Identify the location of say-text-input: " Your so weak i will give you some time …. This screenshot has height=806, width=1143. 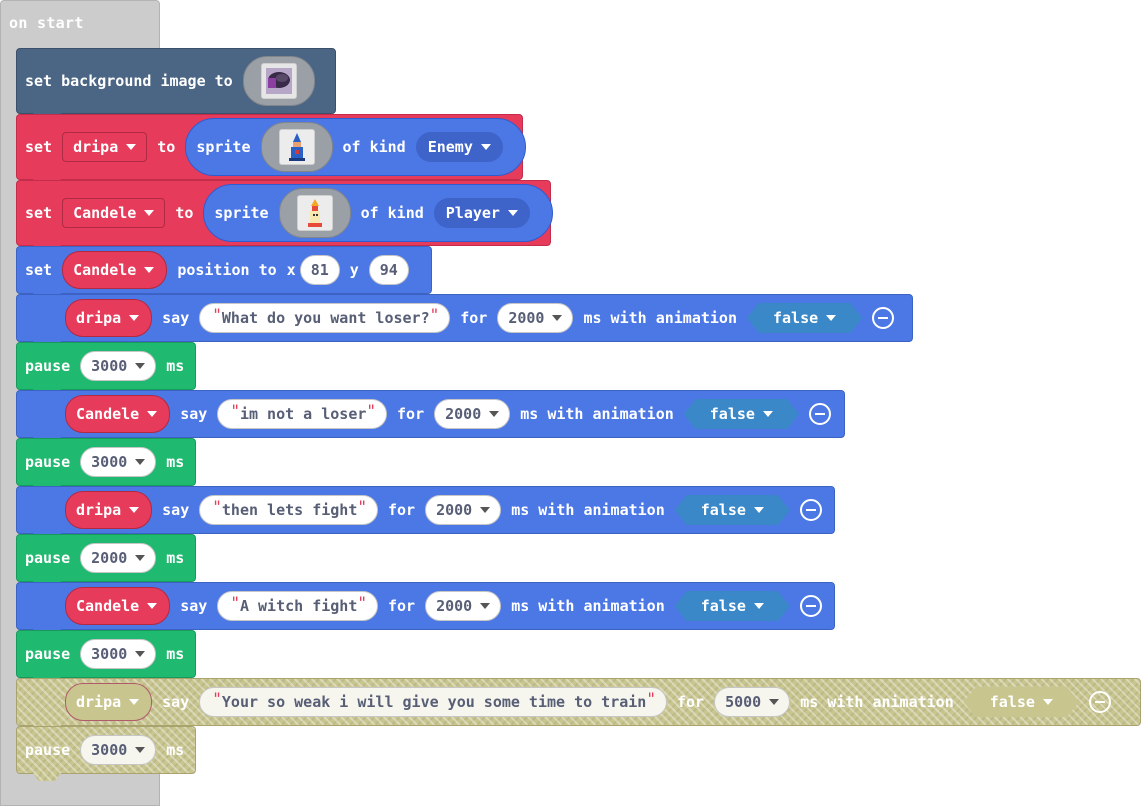
(433, 702).